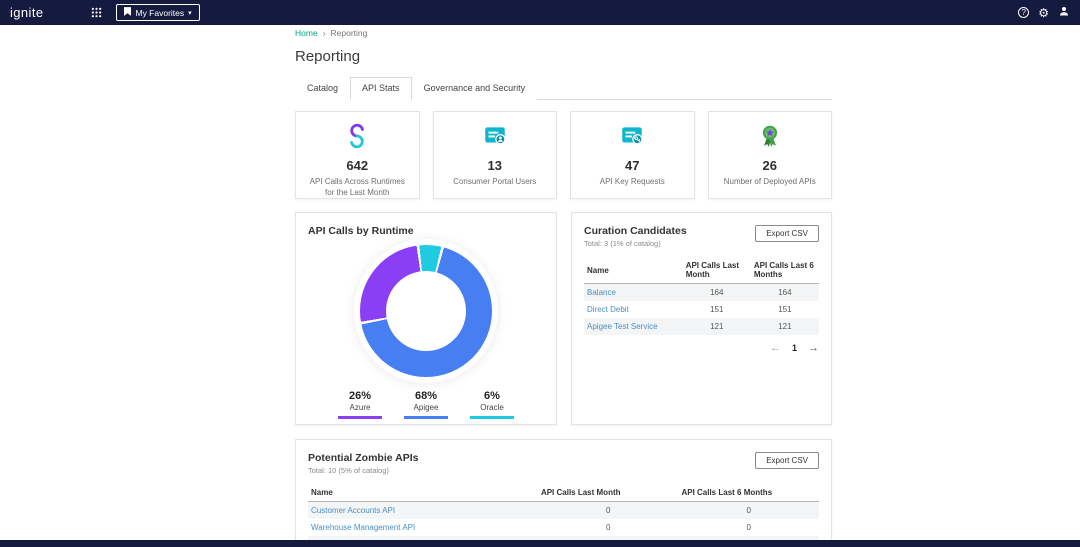 This screenshot has height=547, width=1080. I want to click on legend-pct: 6%, so click(492, 396).